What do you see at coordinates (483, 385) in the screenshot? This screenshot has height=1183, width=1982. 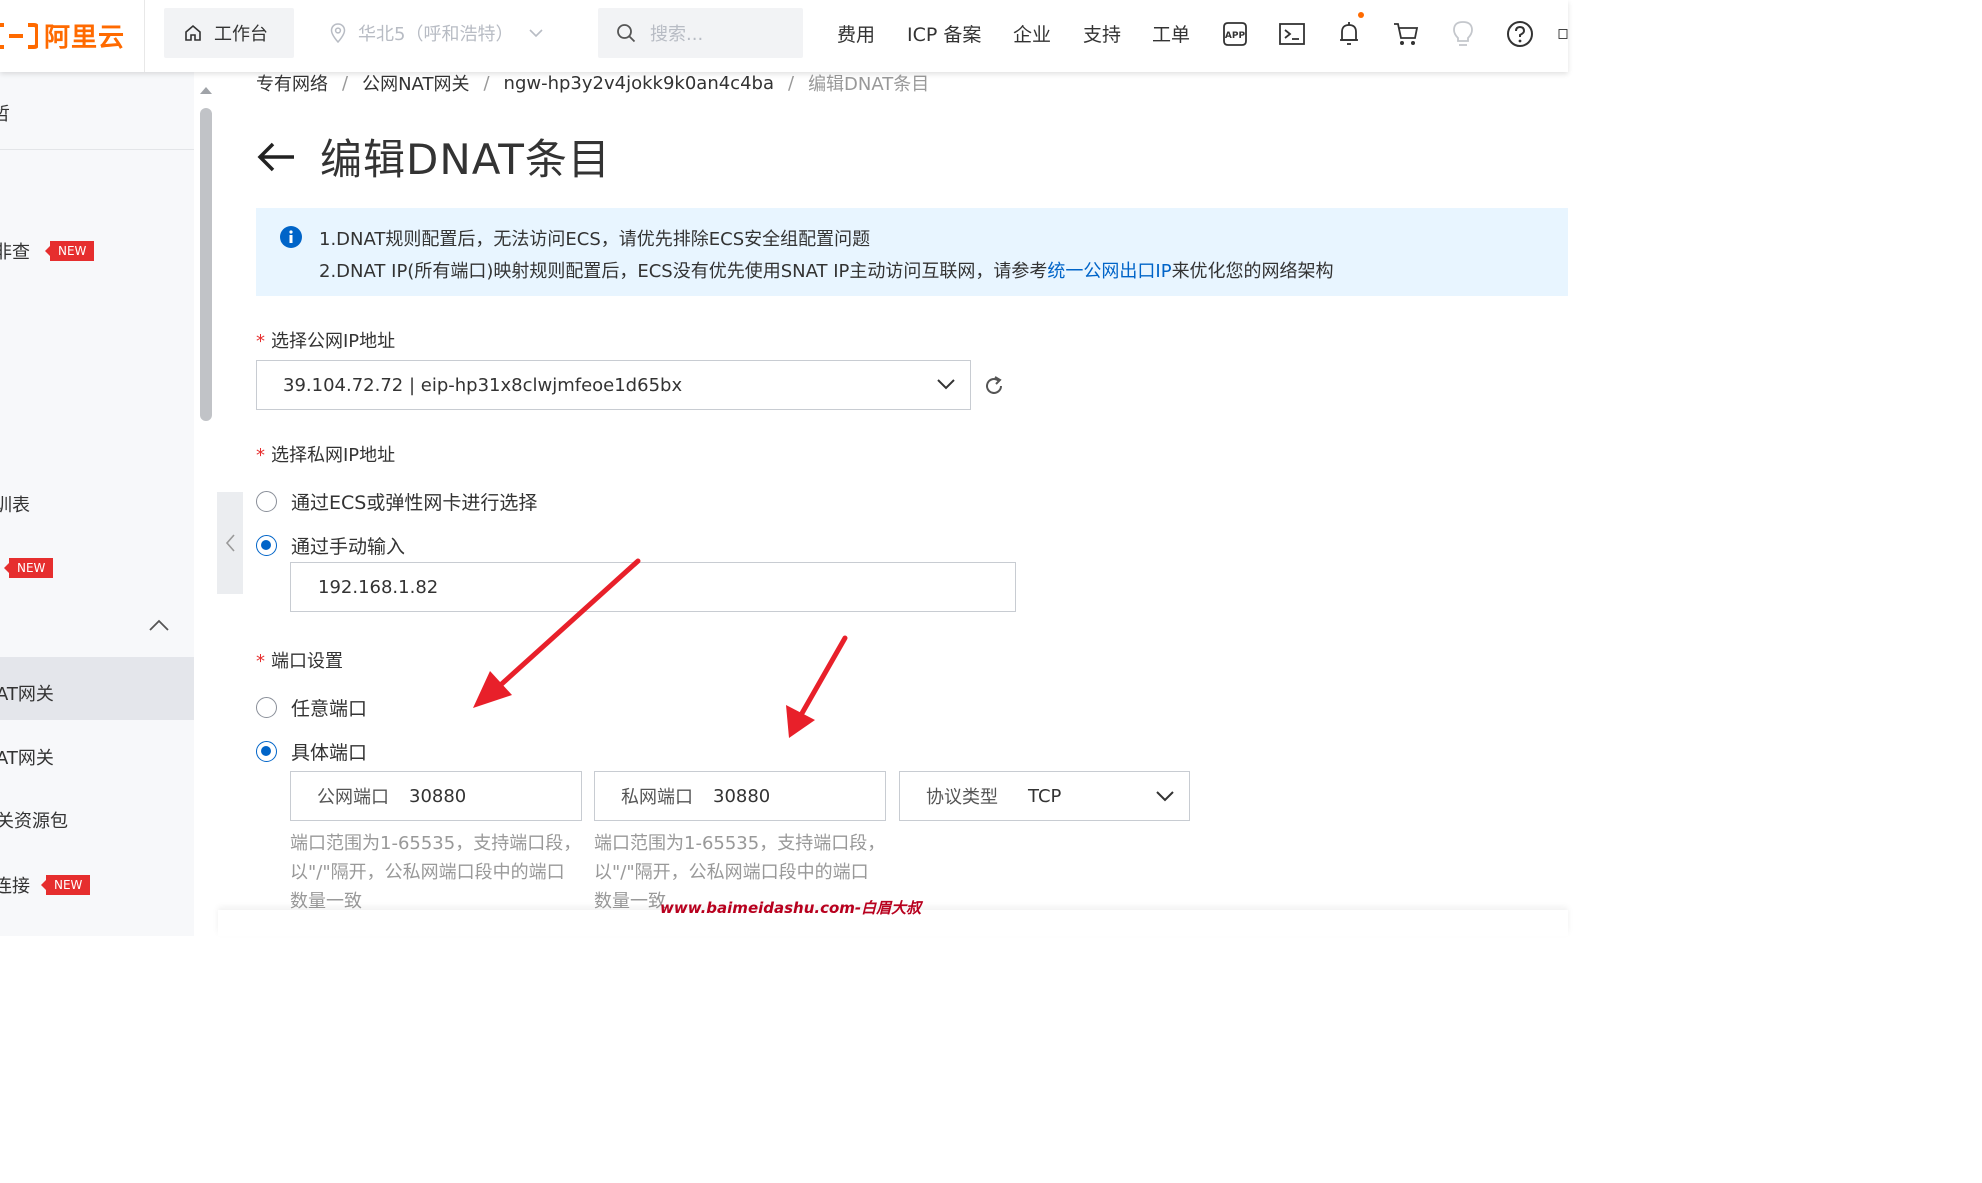 I see `public-ip-value: 39.104.72.72 | eip-hp31x8clwjmfeoe1d65bx` at bounding box center [483, 385].